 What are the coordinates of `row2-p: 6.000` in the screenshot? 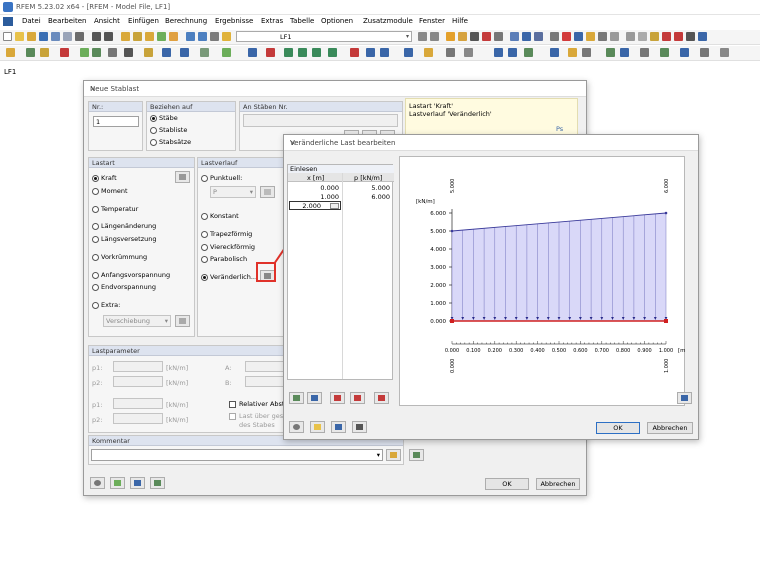 It's located at (367, 197).